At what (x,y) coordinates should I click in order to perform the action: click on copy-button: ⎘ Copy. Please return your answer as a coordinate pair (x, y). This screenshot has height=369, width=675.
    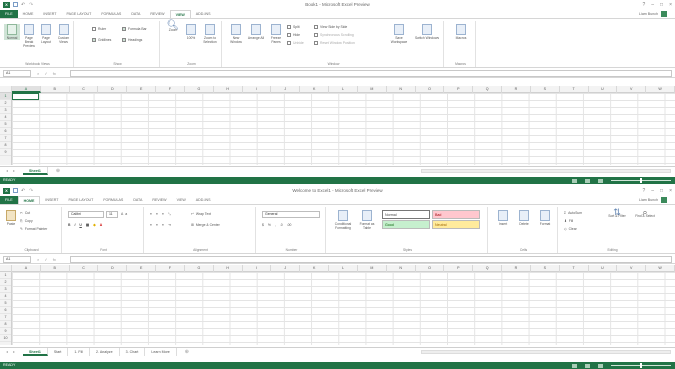
    Looking at the image, I should click on (26, 221).